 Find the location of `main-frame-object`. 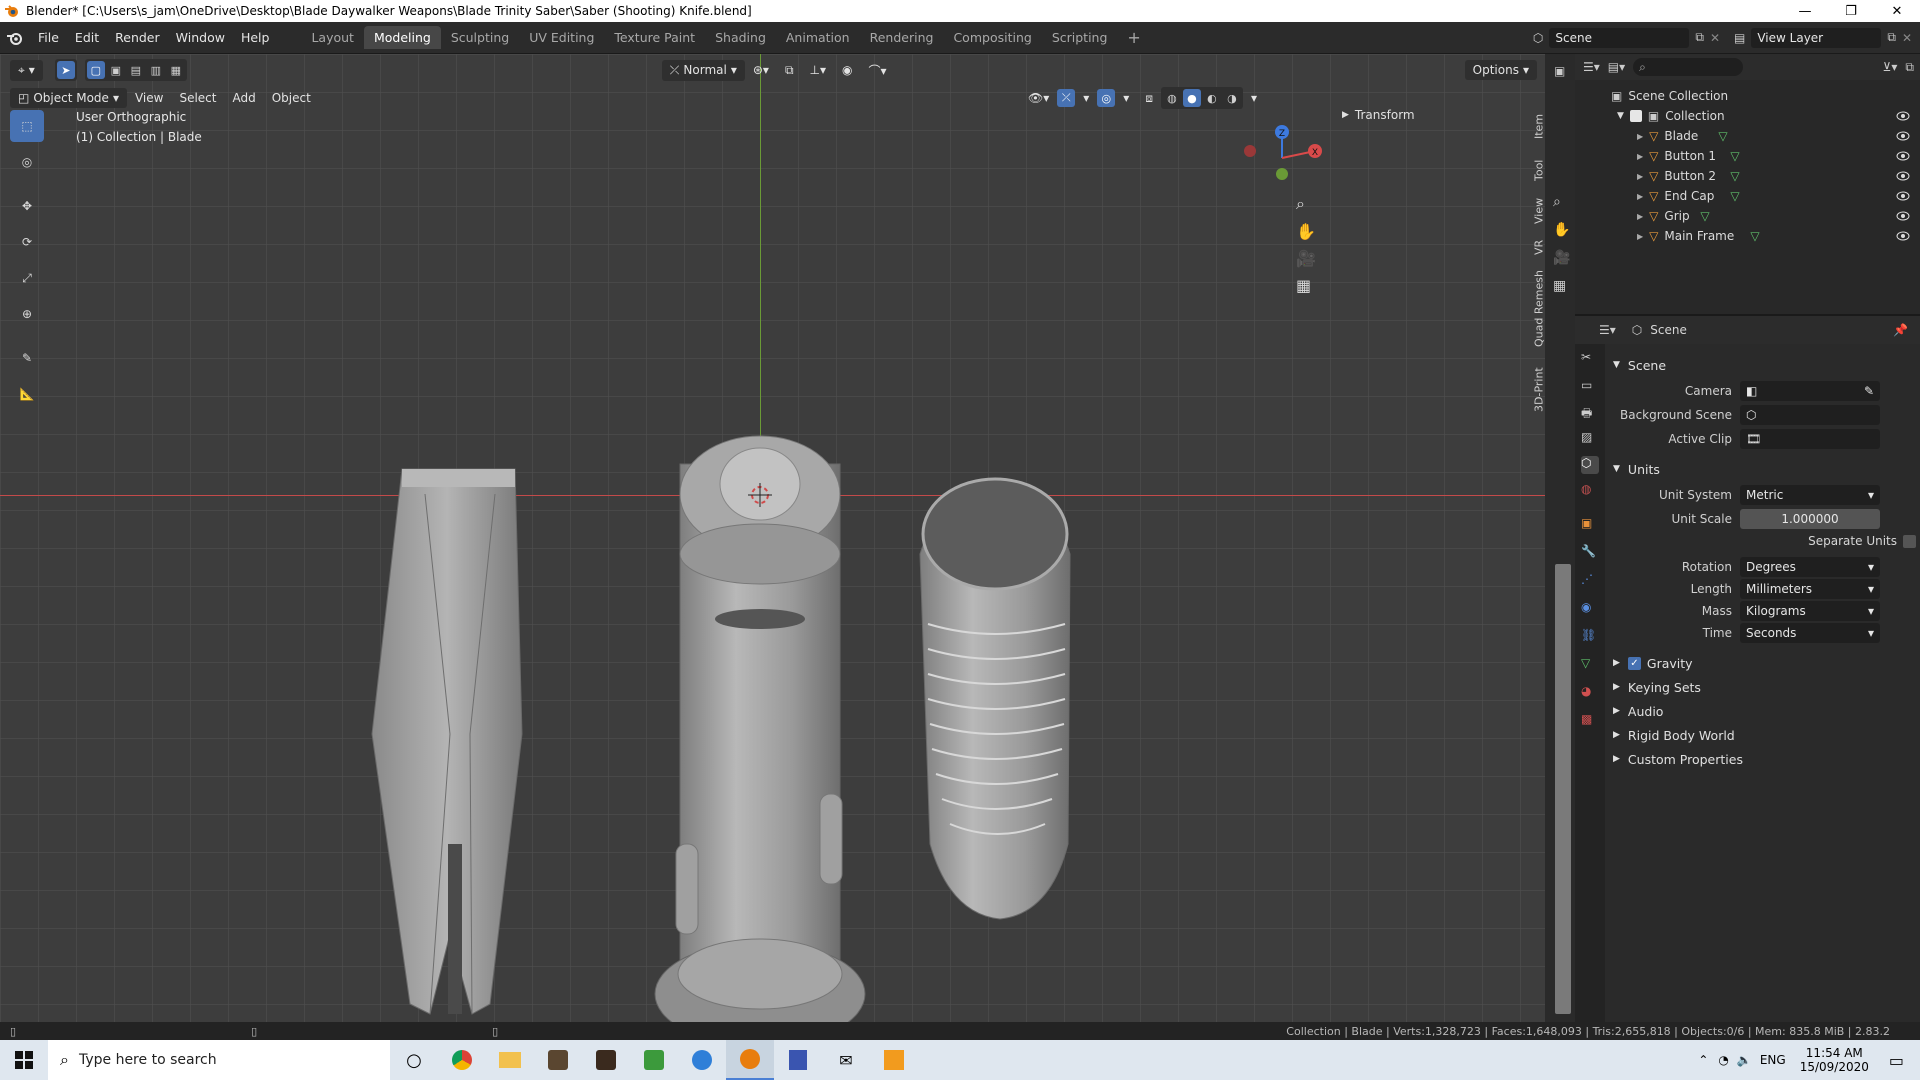

main-frame-object is located at coordinates (760, 728).